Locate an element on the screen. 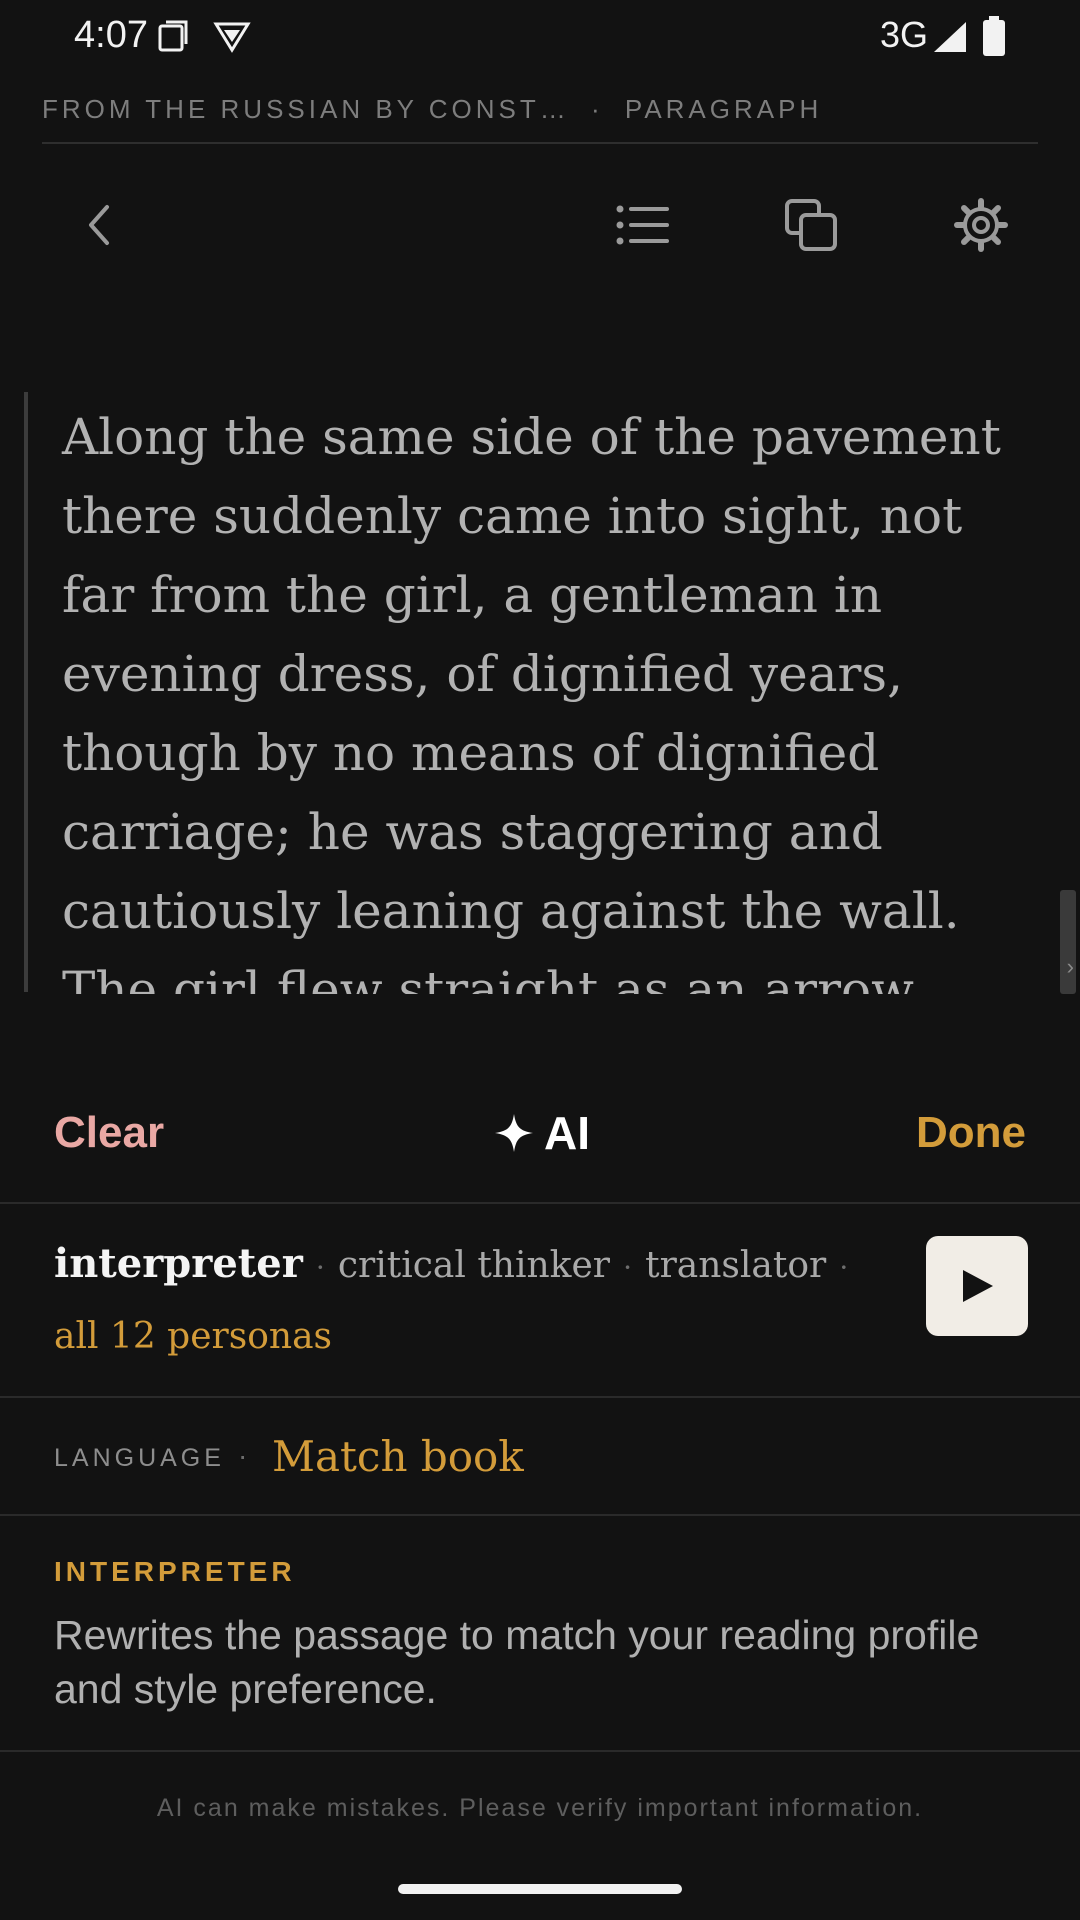 This screenshot has height=1920, width=1080. settings-button is located at coordinates (981, 225).